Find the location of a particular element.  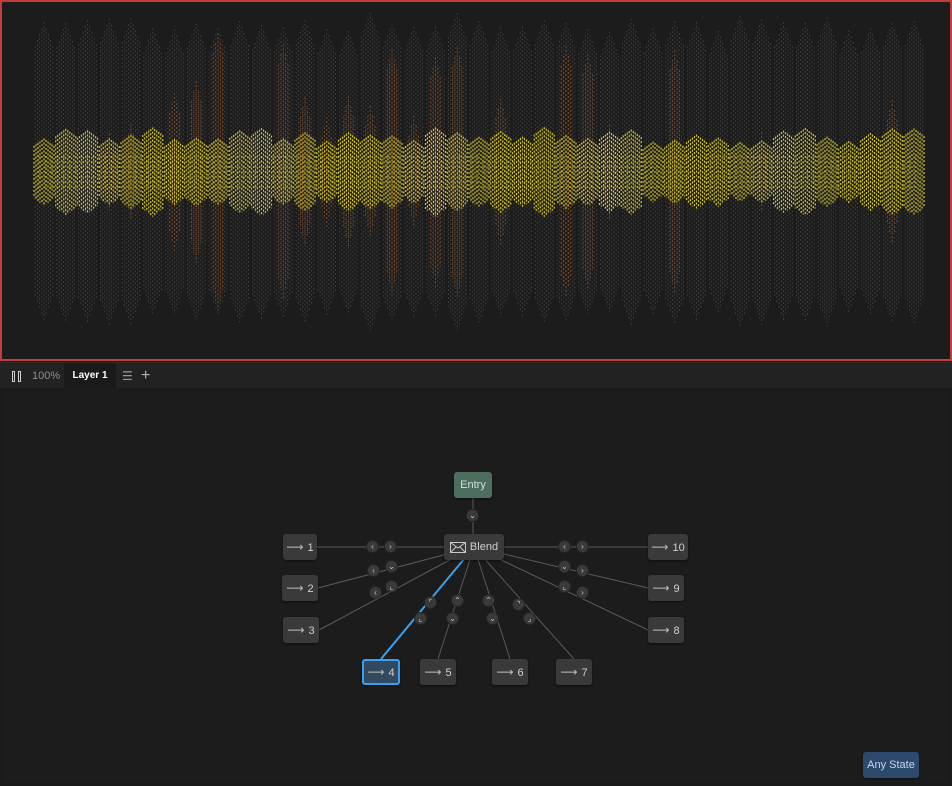

state-label: 8 is located at coordinates (676, 631).